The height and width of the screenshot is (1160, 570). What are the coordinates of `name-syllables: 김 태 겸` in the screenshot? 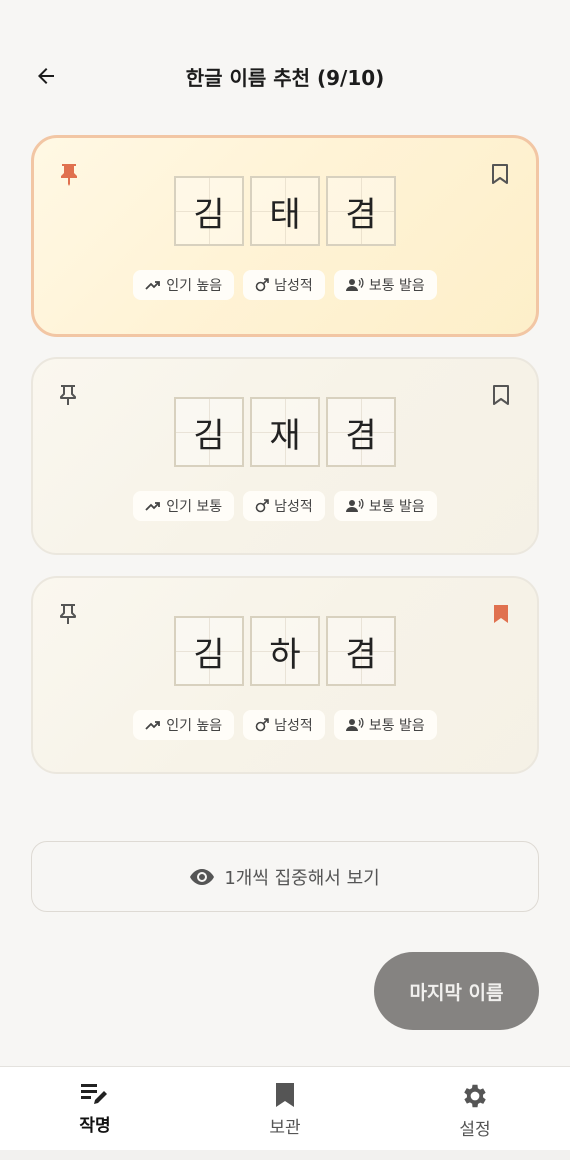 It's located at (285, 211).